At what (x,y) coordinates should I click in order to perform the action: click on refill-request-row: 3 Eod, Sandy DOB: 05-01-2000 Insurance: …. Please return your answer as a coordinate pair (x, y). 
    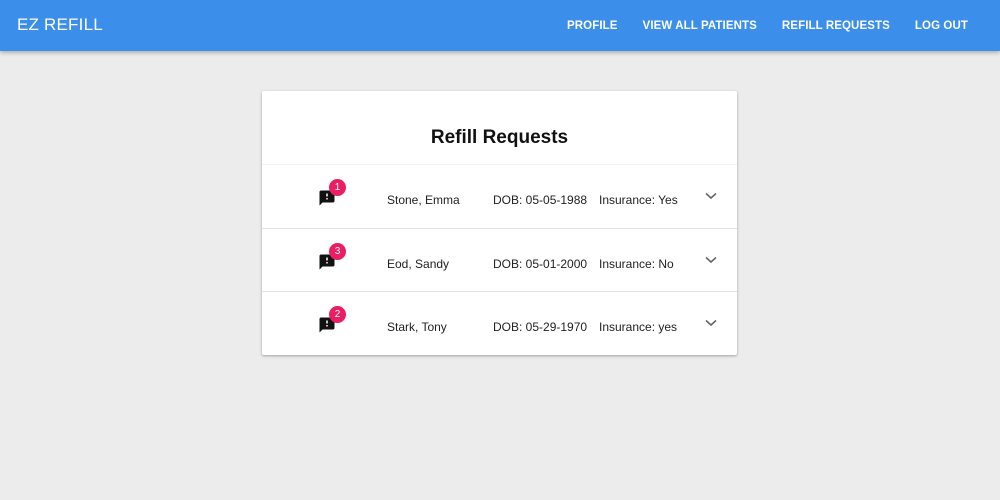
    Looking at the image, I should click on (499, 259).